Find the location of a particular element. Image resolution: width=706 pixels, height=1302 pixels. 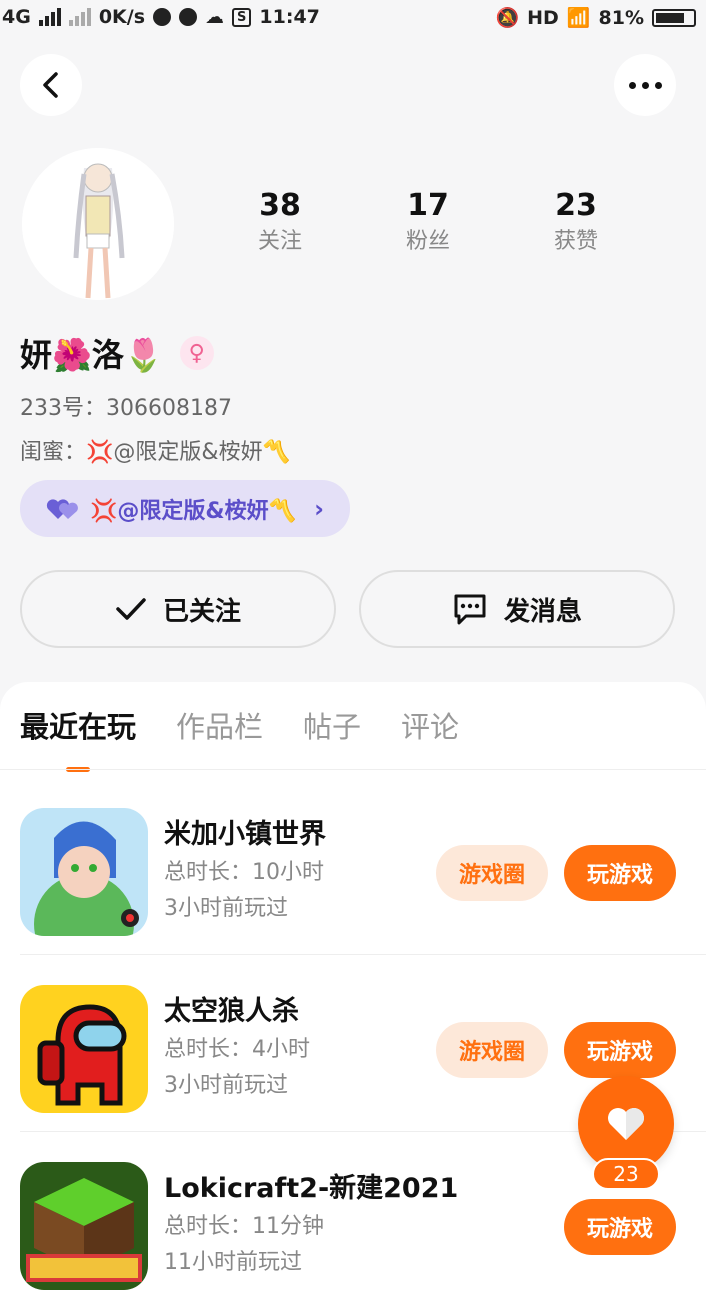

female-icon: ♀ is located at coordinates (196, 353).